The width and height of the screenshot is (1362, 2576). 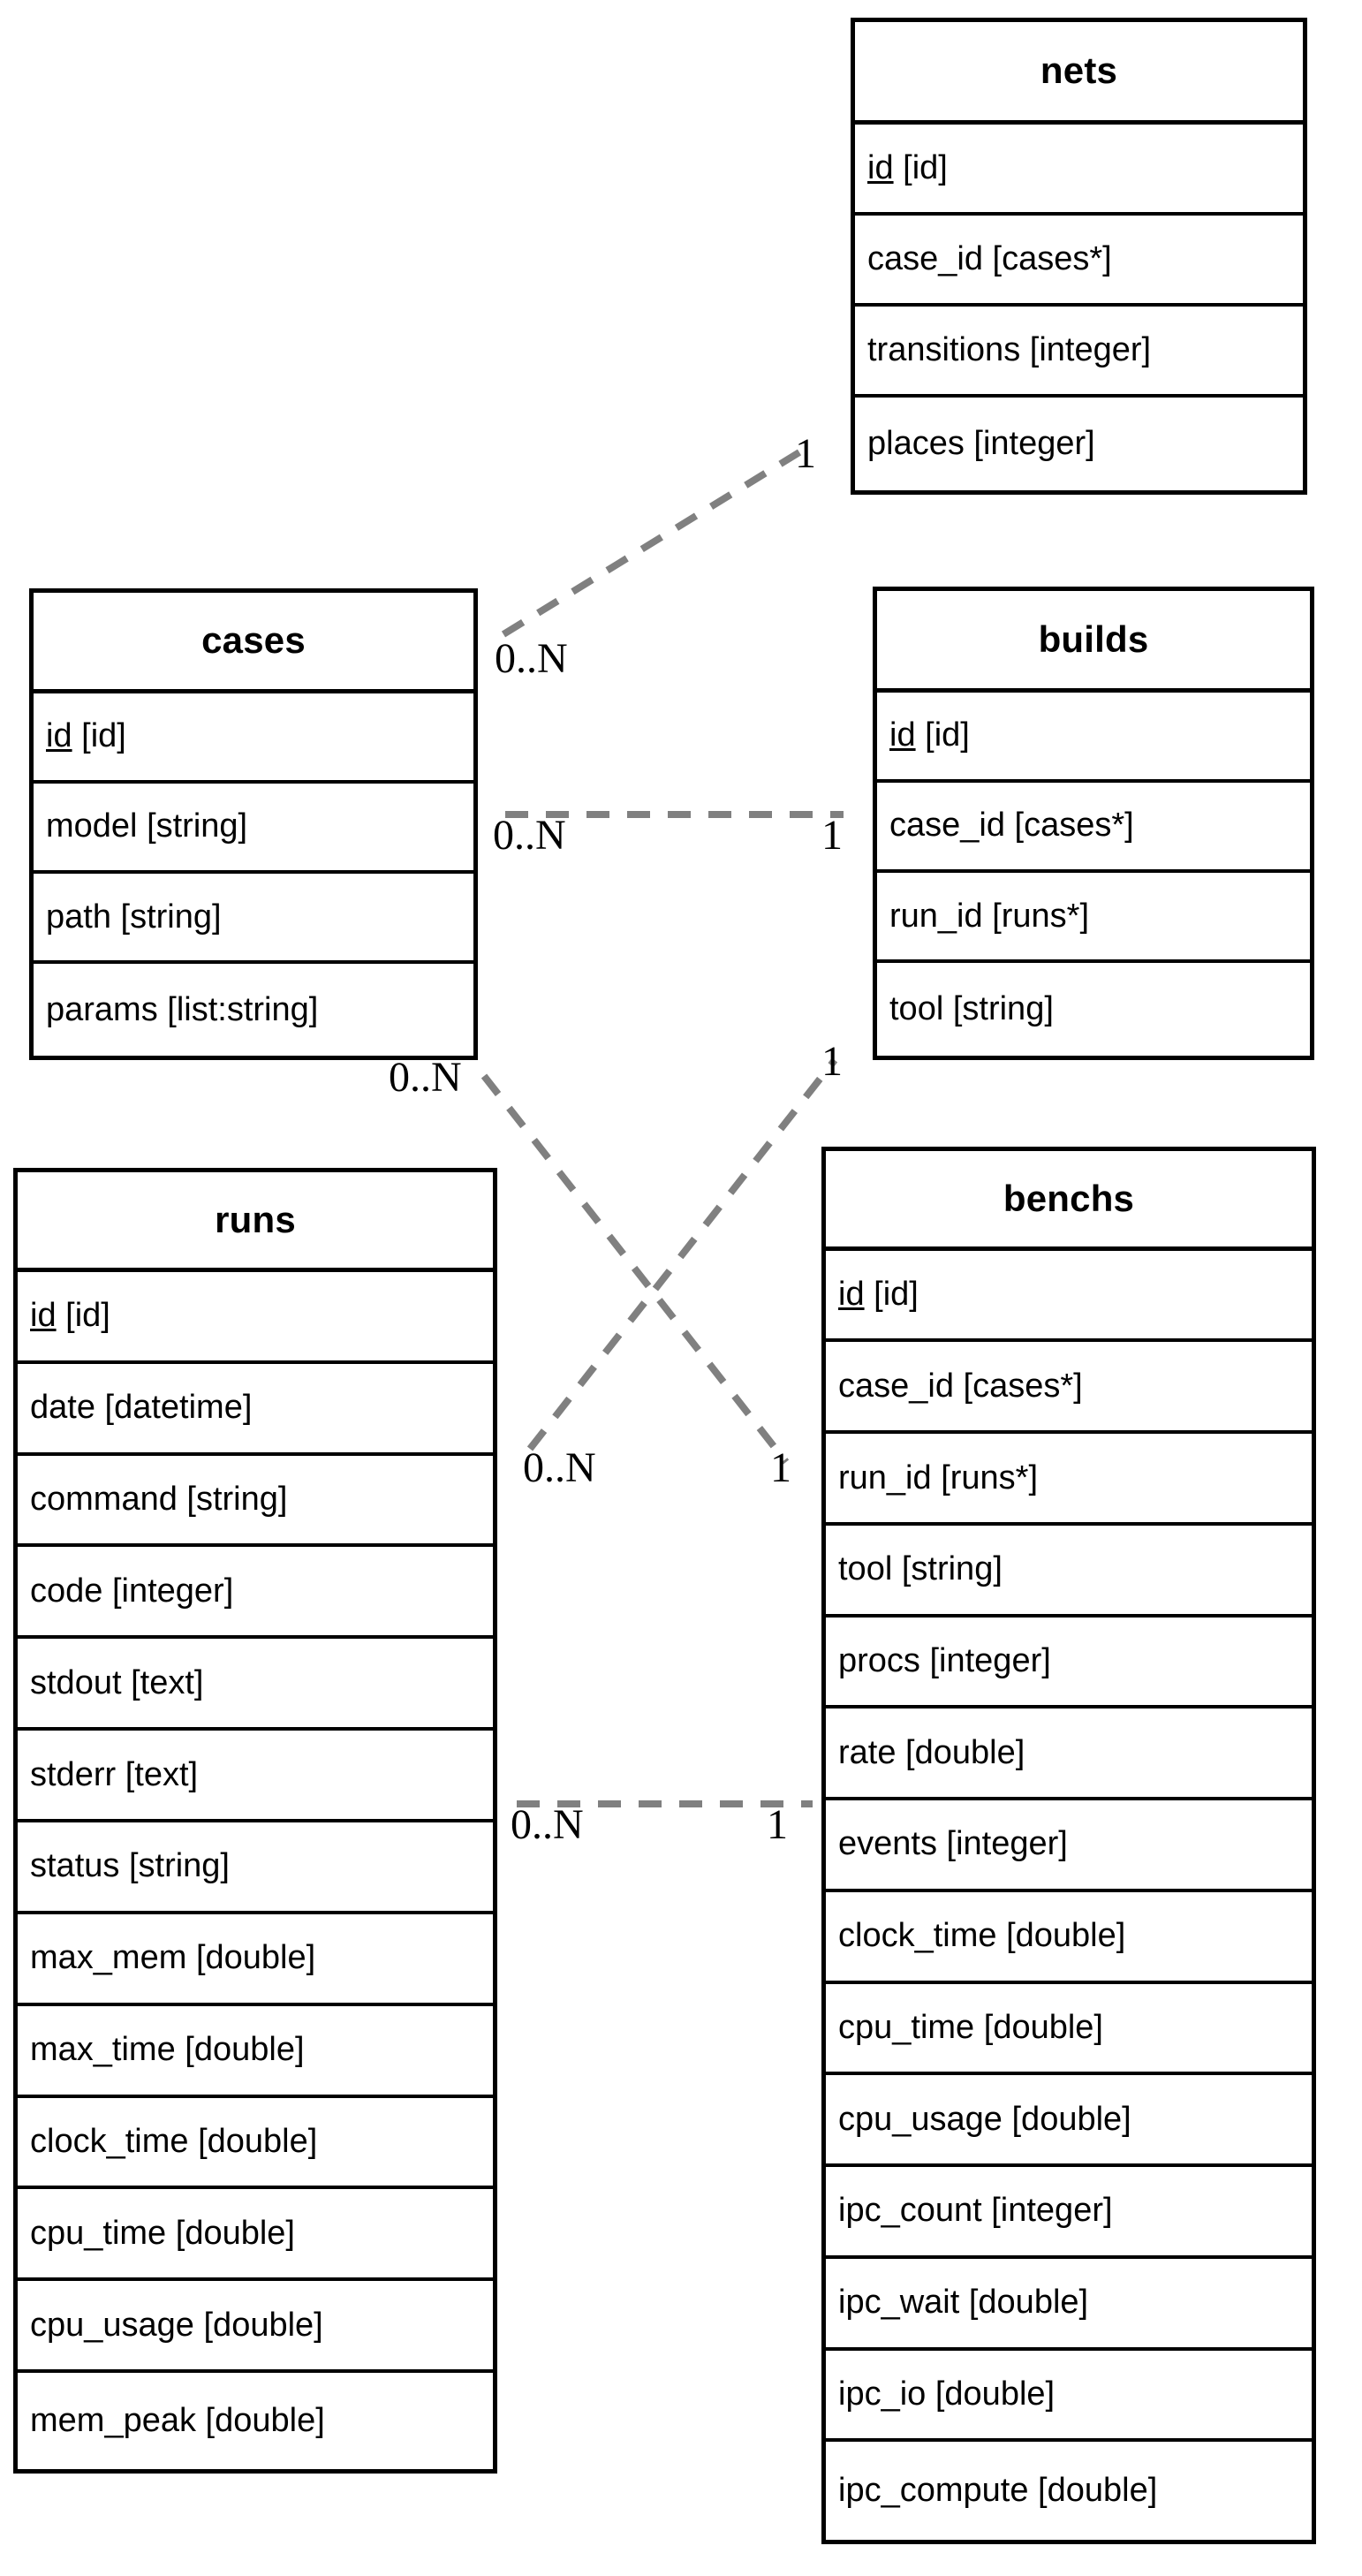 I want to click on attribute-name: stdout, so click(x=76, y=1682).